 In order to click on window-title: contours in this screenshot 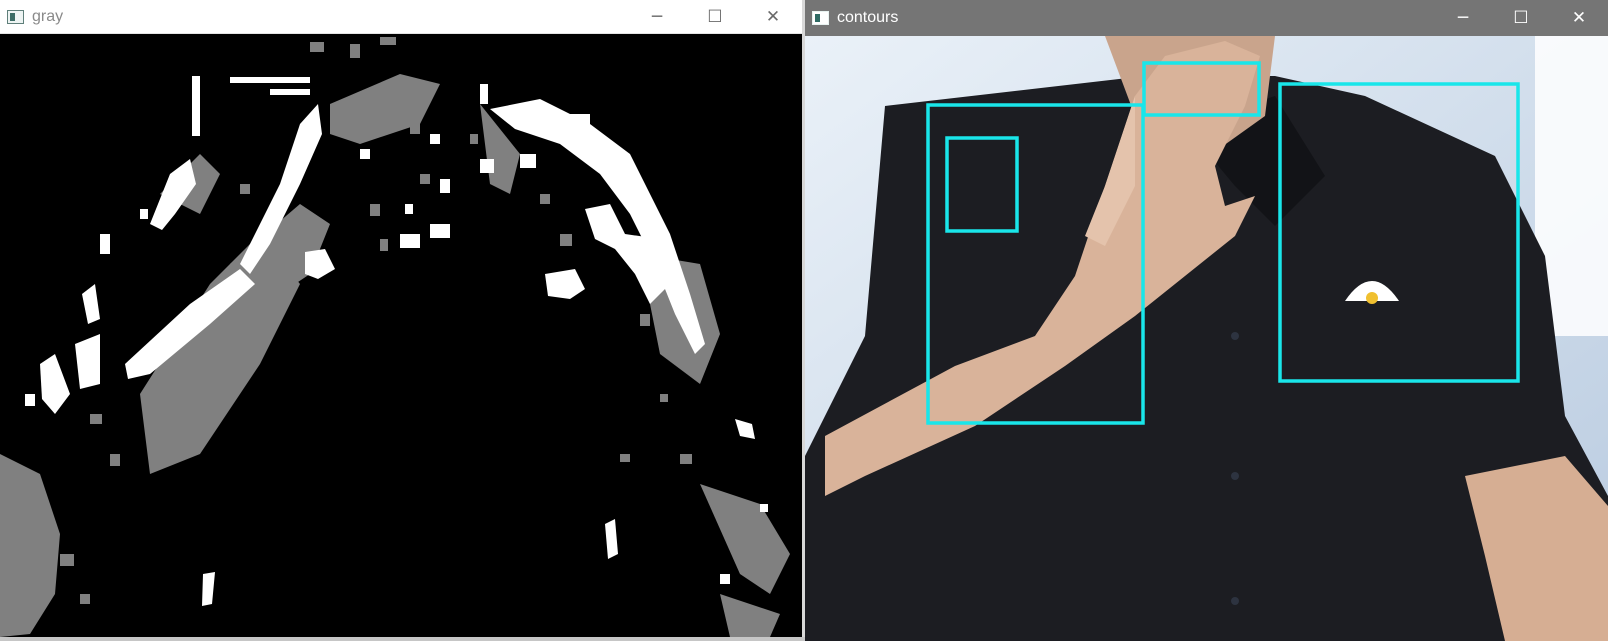, I will do `click(868, 17)`.